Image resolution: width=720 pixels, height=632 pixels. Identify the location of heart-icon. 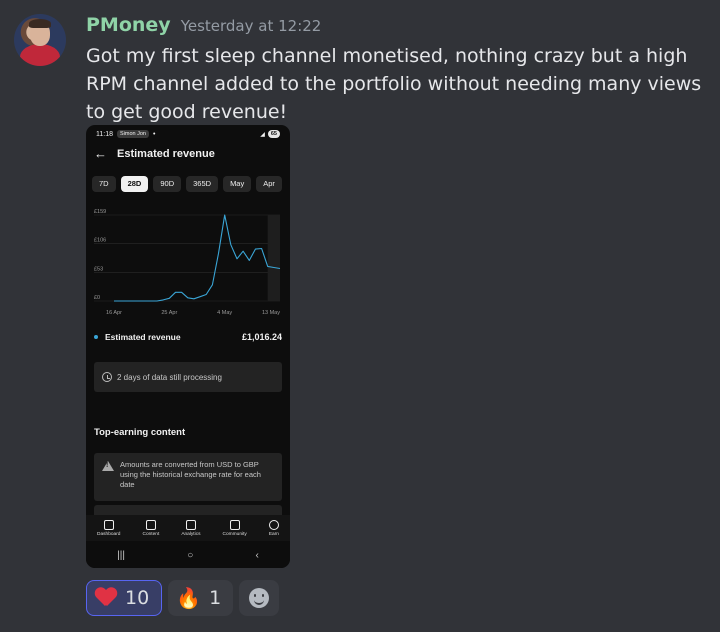
(106, 598).